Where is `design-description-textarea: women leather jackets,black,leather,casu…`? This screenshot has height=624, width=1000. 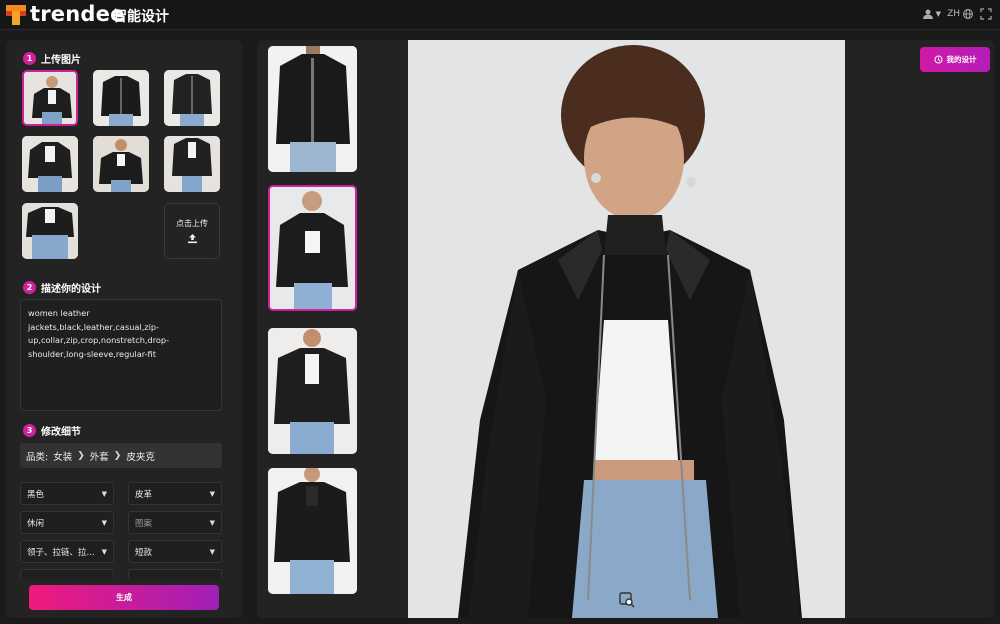 design-description-textarea: women leather jackets,black,leather,casu… is located at coordinates (121, 355).